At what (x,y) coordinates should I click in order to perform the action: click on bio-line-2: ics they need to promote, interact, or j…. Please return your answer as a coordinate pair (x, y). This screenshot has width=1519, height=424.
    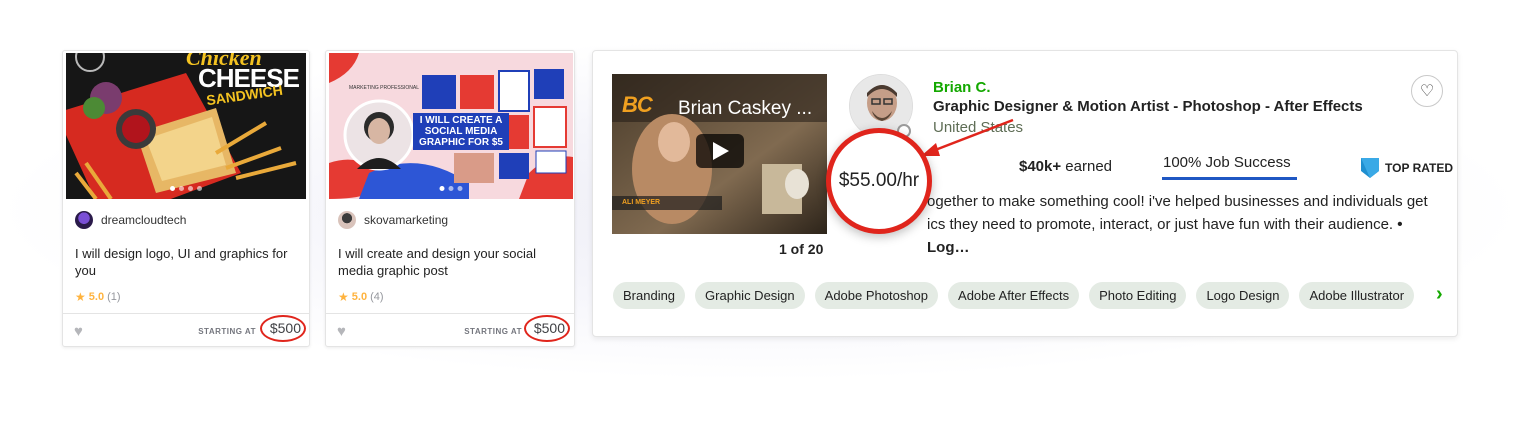
    Looking at the image, I should click on (1187, 236).